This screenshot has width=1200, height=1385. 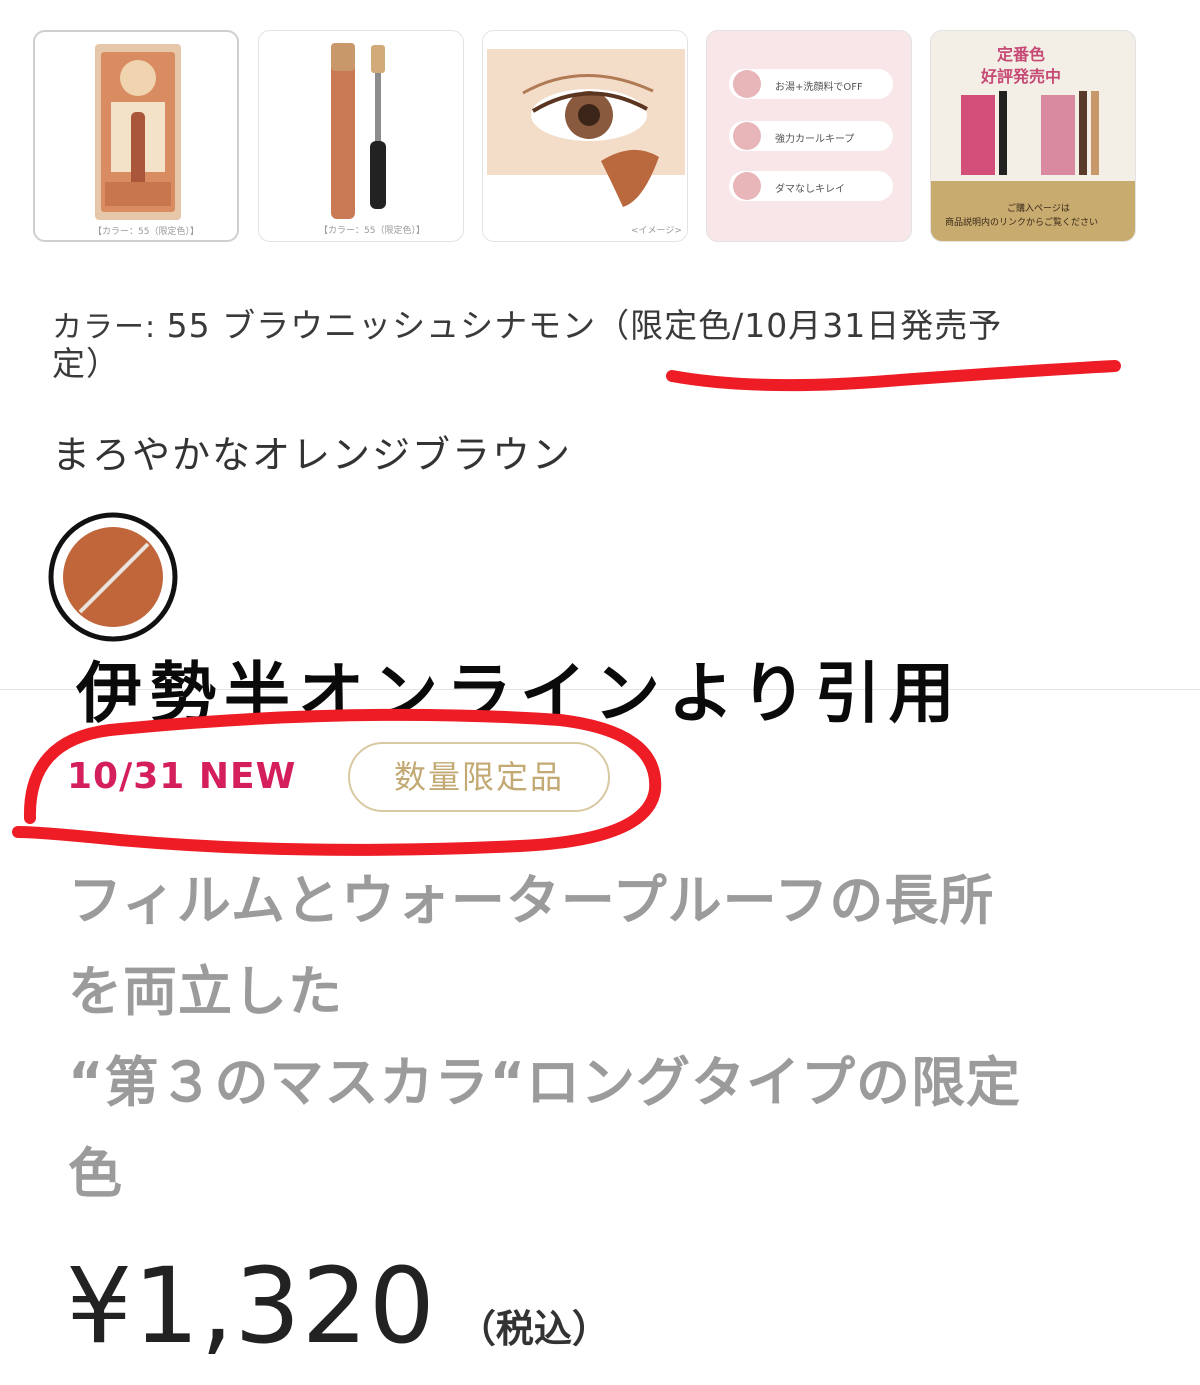 What do you see at coordinates (1021, 76) in the screenshot?
I see `regular-colors-subheading: 好評発売中` at bounding box center [1021, 76].